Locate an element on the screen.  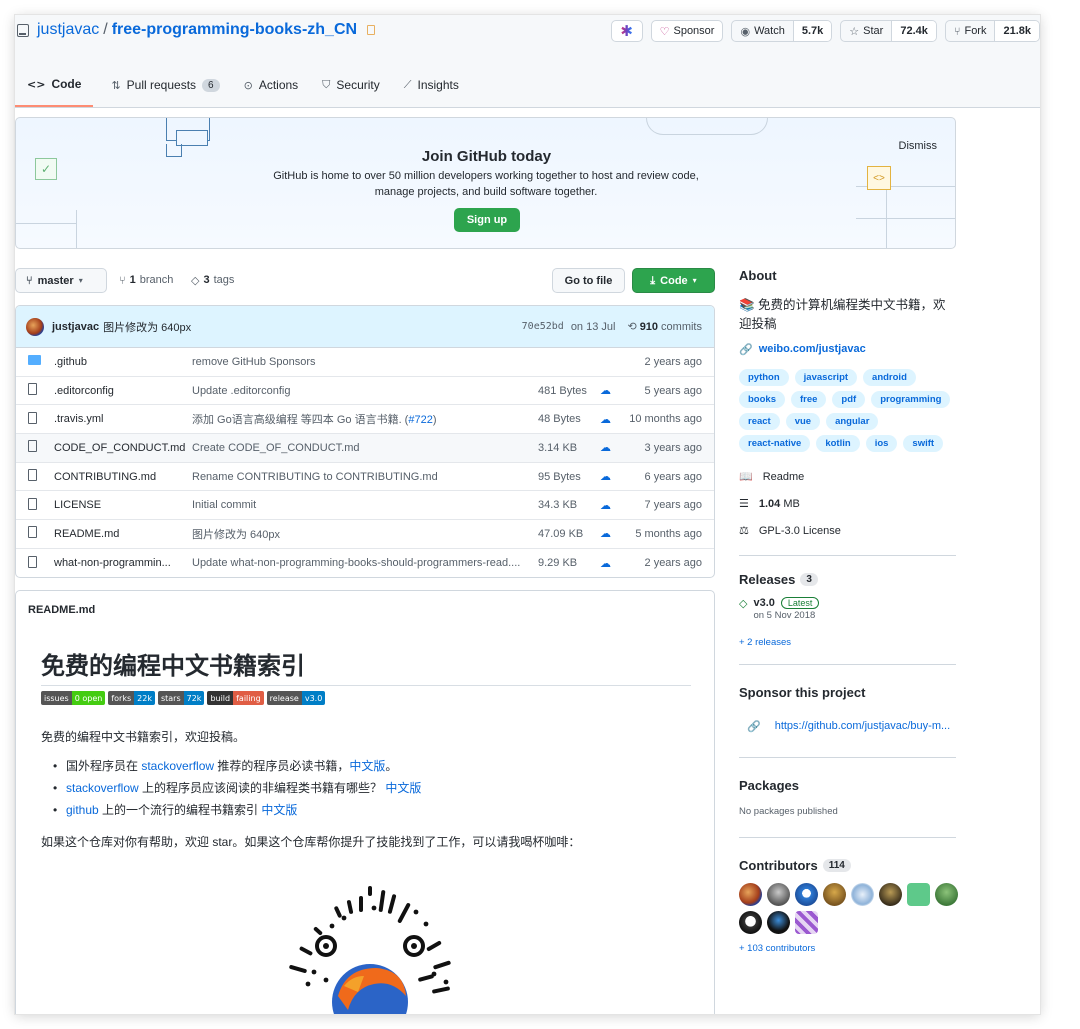
topic-tag: pdf is located at coordinates (849, 399).